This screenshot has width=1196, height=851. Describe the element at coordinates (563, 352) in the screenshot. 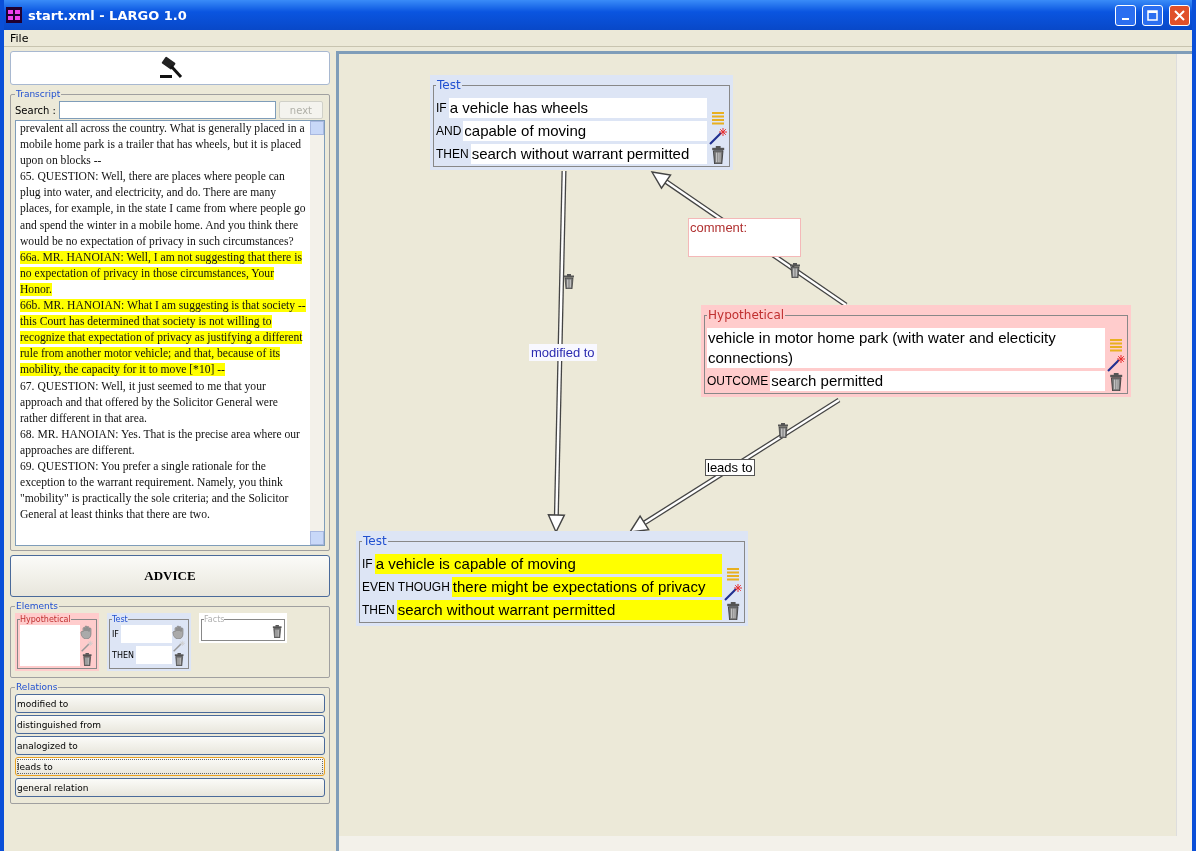

I see `relation-label: modified to` at that location.